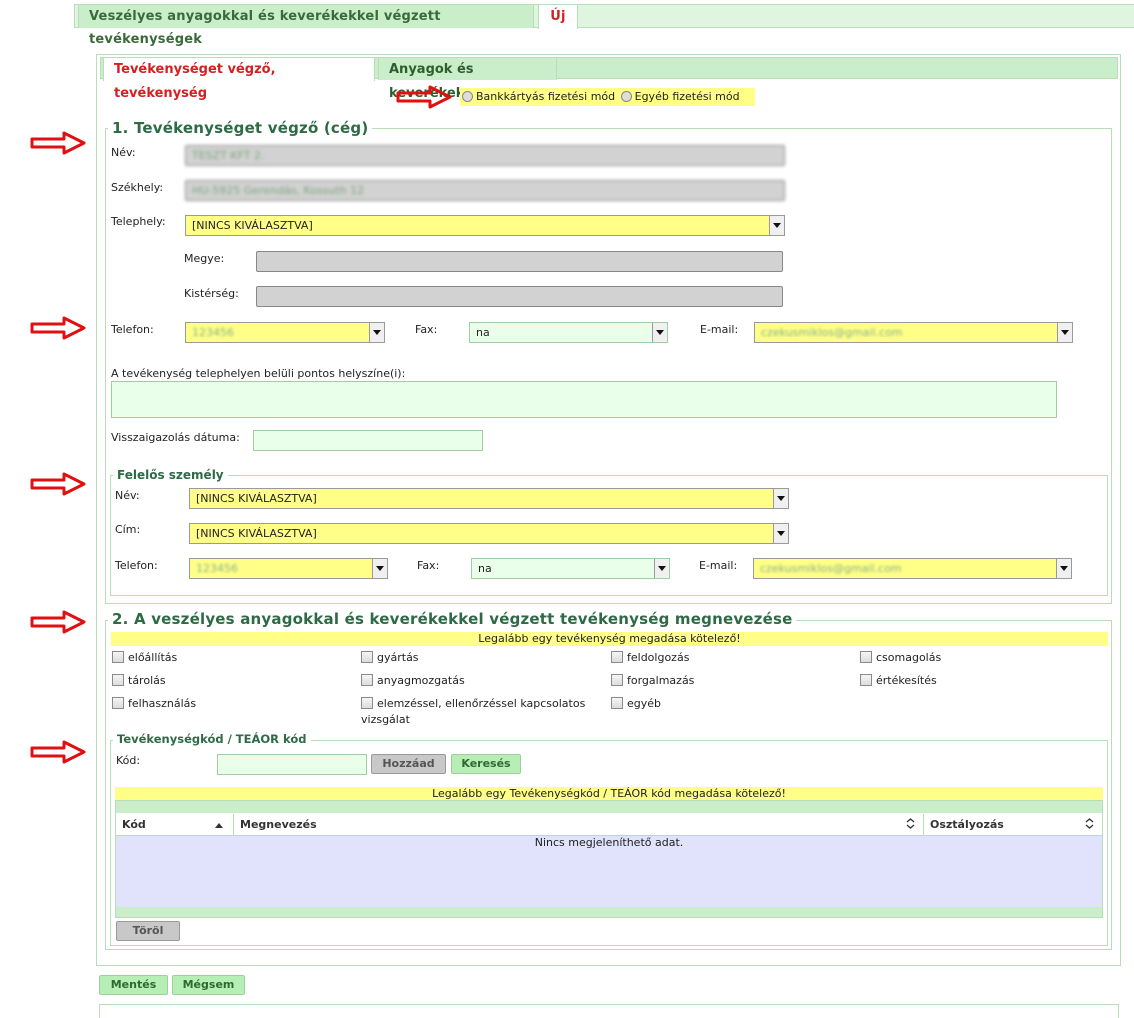  I want to click on search-button: Keresés, so click(486, 764).